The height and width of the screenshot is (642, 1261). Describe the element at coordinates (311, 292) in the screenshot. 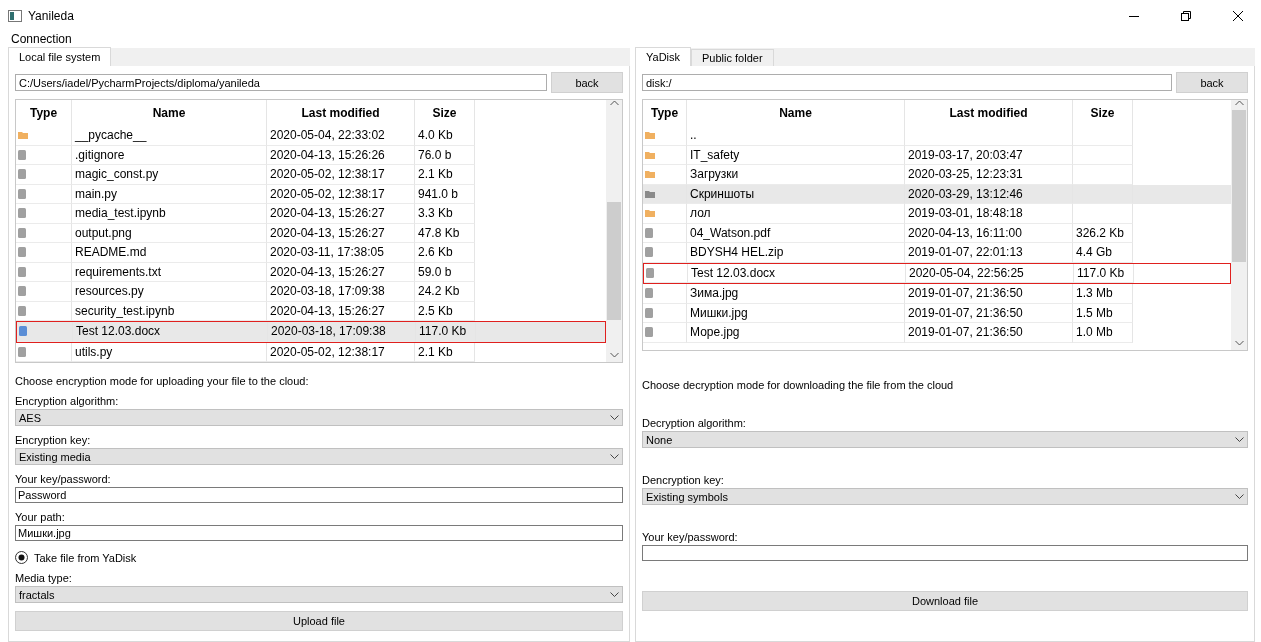

I see `file-row: resources.py 2020-03-18, 17:09:38 24.2 Kb` at that location.